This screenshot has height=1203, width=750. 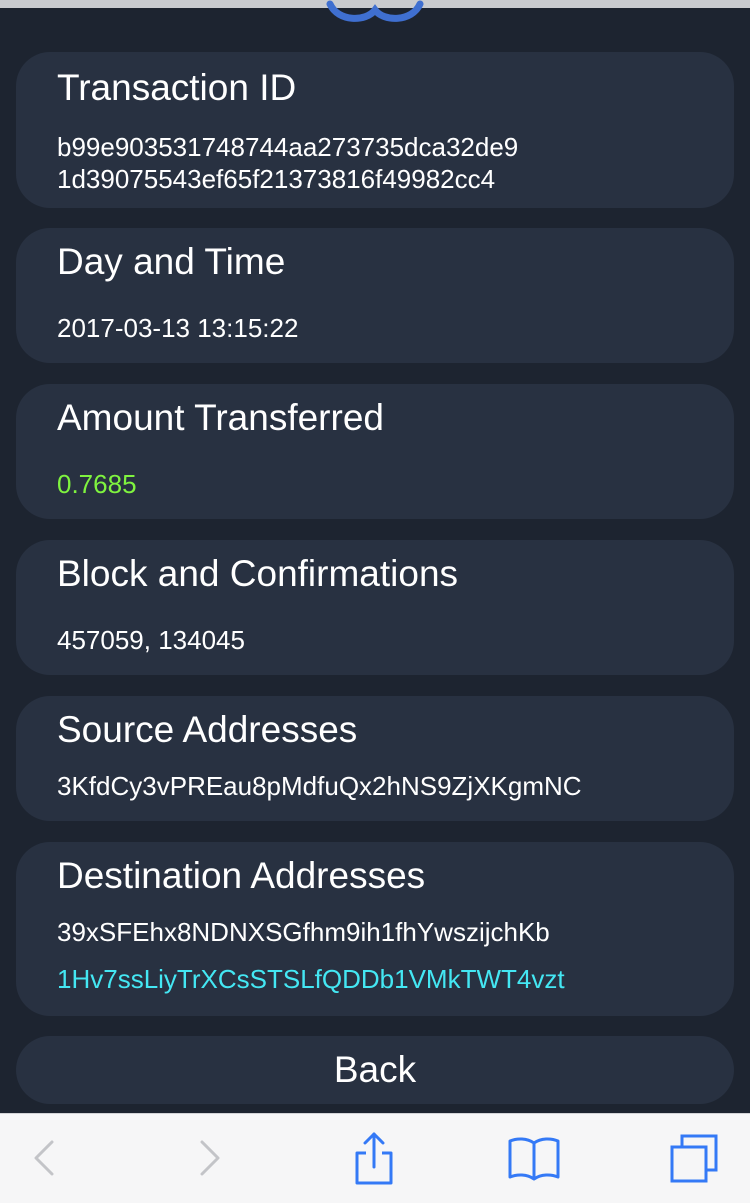 What do you see at coordinates (97, 484) in the screenshot?
I see `amount-value: 0.7685` at bounding box center [97, 484].